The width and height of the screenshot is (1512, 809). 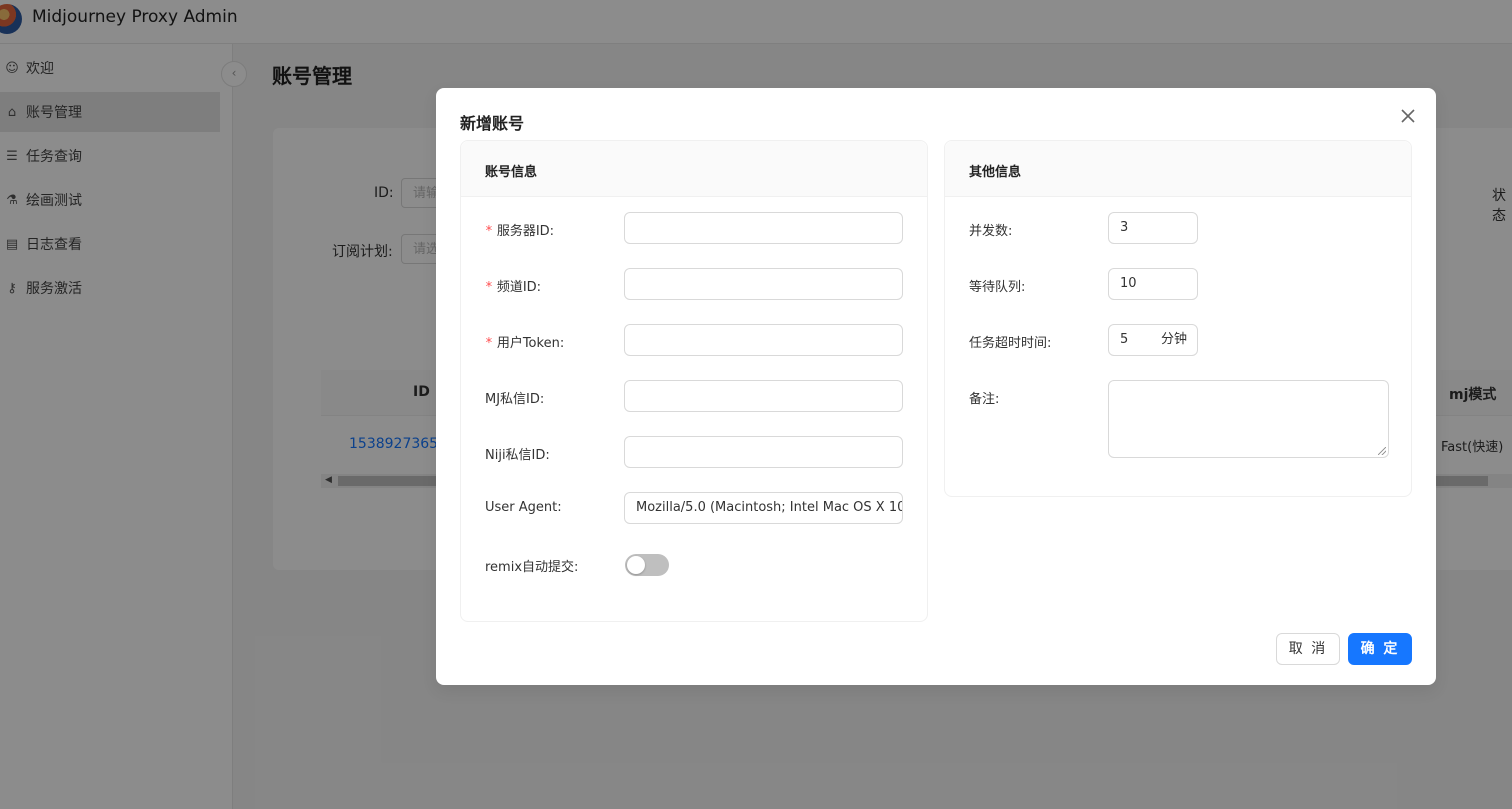 What do you see at coordinates (1382, 451) in the screenshot?
I see `resize-handle-icon` at bounding box center [1382, 451].